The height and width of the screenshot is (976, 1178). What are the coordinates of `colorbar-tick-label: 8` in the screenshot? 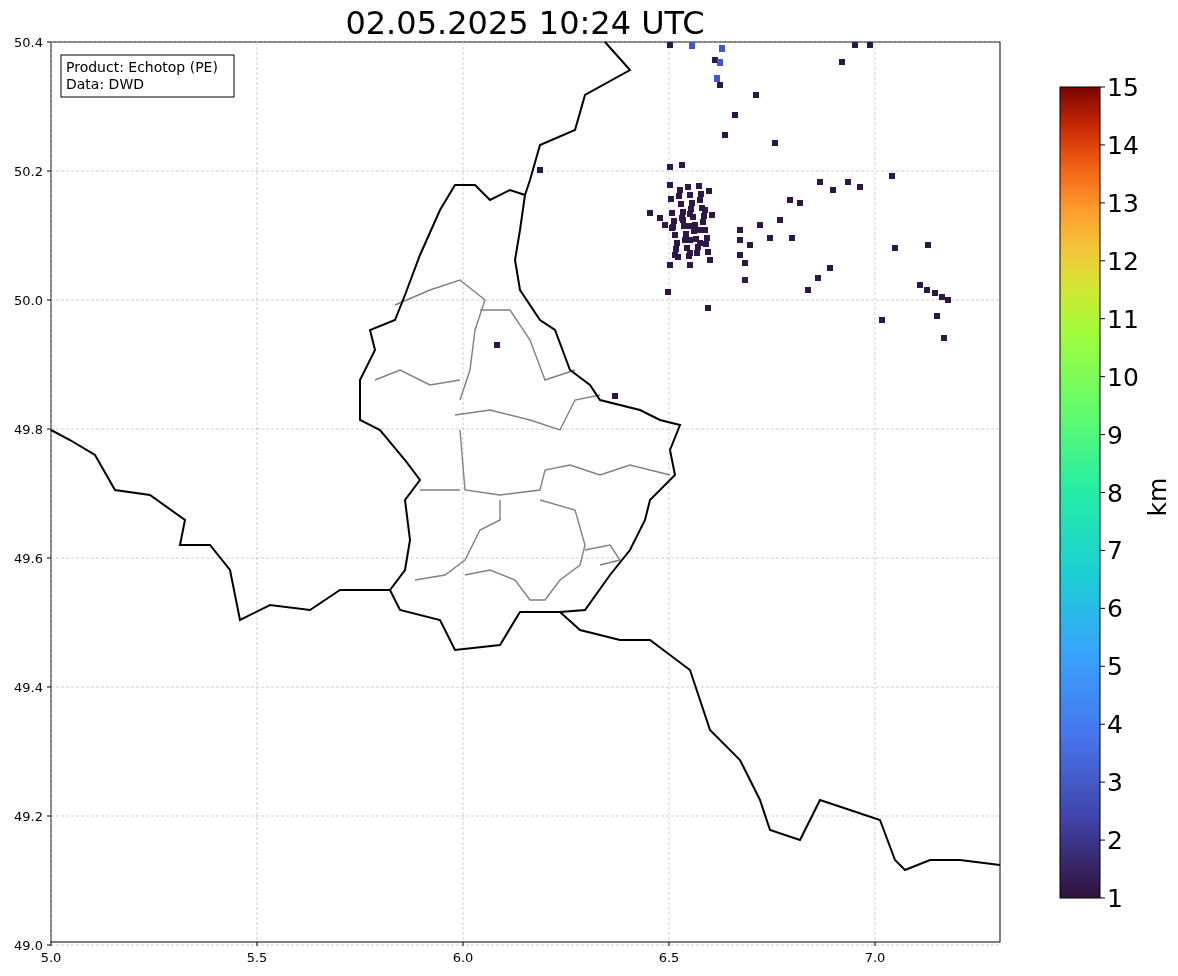 It's located at (1115, 493).